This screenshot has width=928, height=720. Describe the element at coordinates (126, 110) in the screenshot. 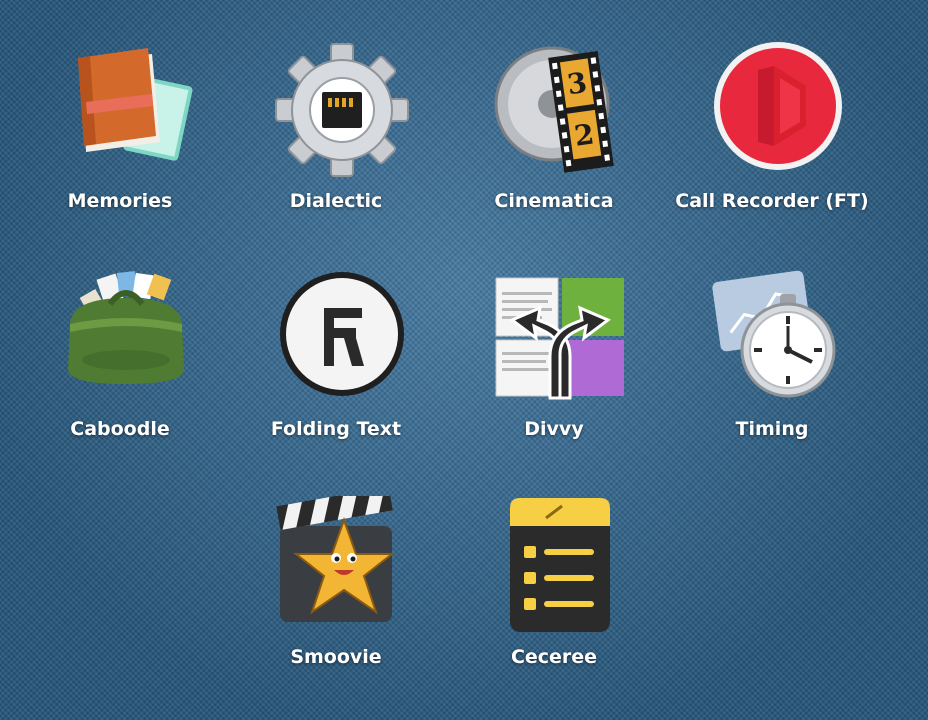

I see `memories-book-icon` at that location.